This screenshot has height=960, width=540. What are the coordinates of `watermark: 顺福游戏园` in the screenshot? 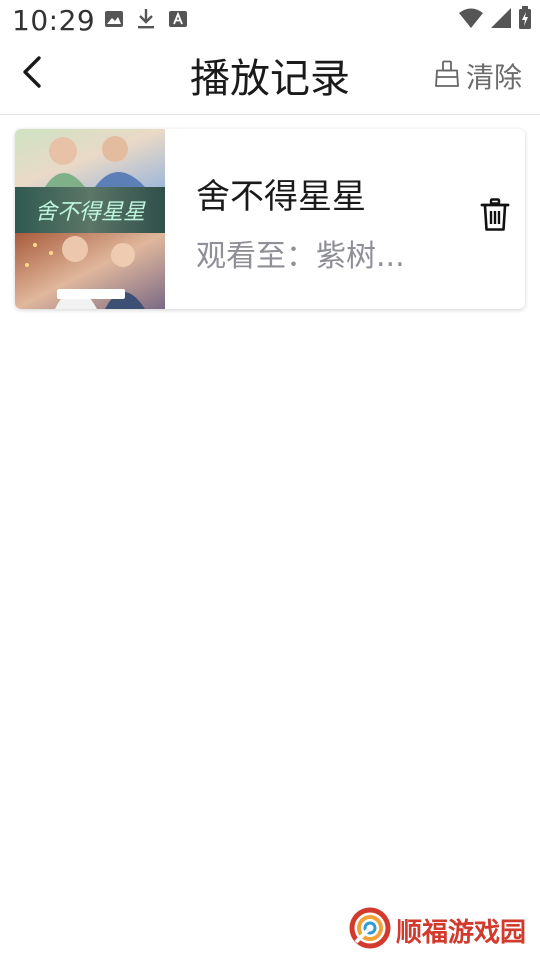 It's located at (437, 930).